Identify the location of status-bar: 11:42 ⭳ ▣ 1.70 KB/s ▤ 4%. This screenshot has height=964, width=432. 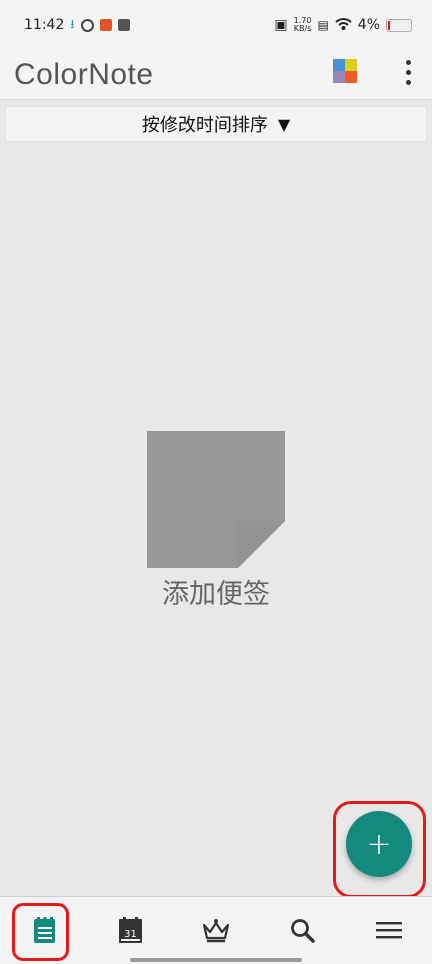
(216, 25).